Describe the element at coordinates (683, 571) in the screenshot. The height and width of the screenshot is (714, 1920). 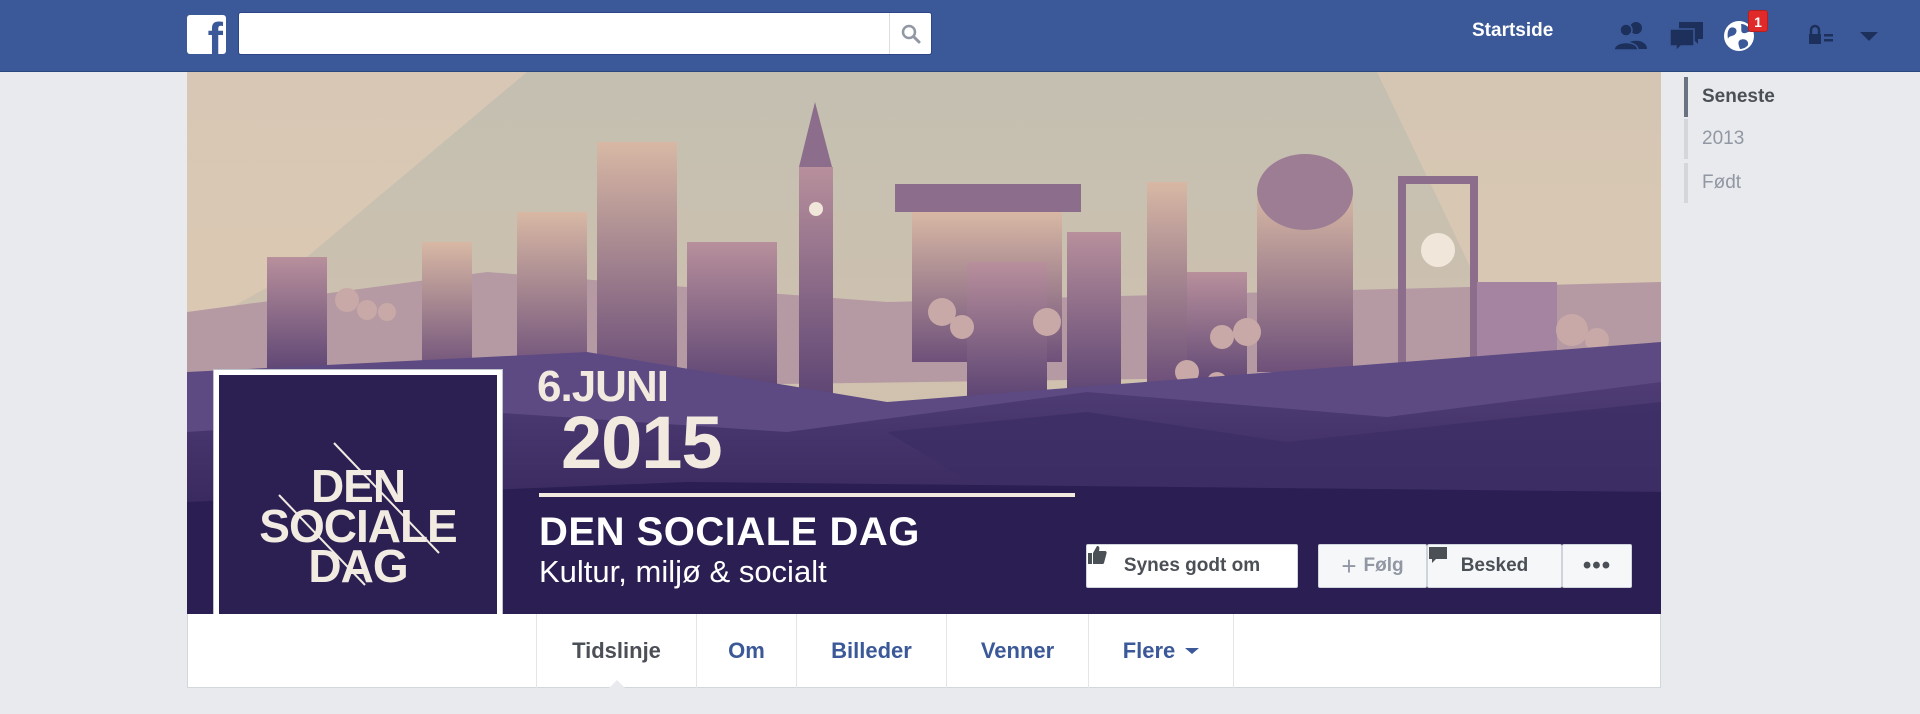
I see `page-subtitle: Kultur, miljø & socialt` at that location.